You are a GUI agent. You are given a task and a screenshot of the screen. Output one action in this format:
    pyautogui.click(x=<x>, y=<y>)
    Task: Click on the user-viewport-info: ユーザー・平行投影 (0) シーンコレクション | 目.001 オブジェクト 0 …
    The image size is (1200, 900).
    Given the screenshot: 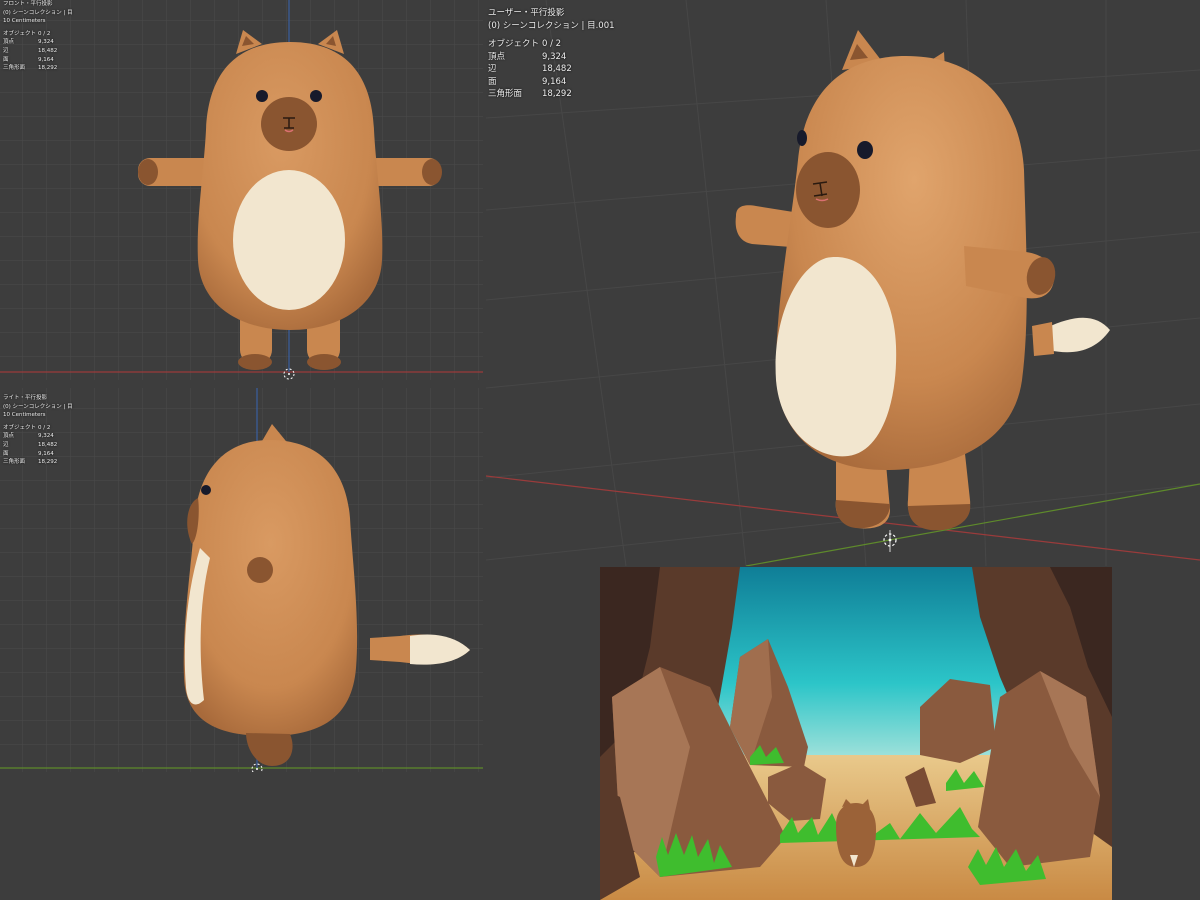 What is the action you would take?
    pyautogui.click(x=551, y=54)
    